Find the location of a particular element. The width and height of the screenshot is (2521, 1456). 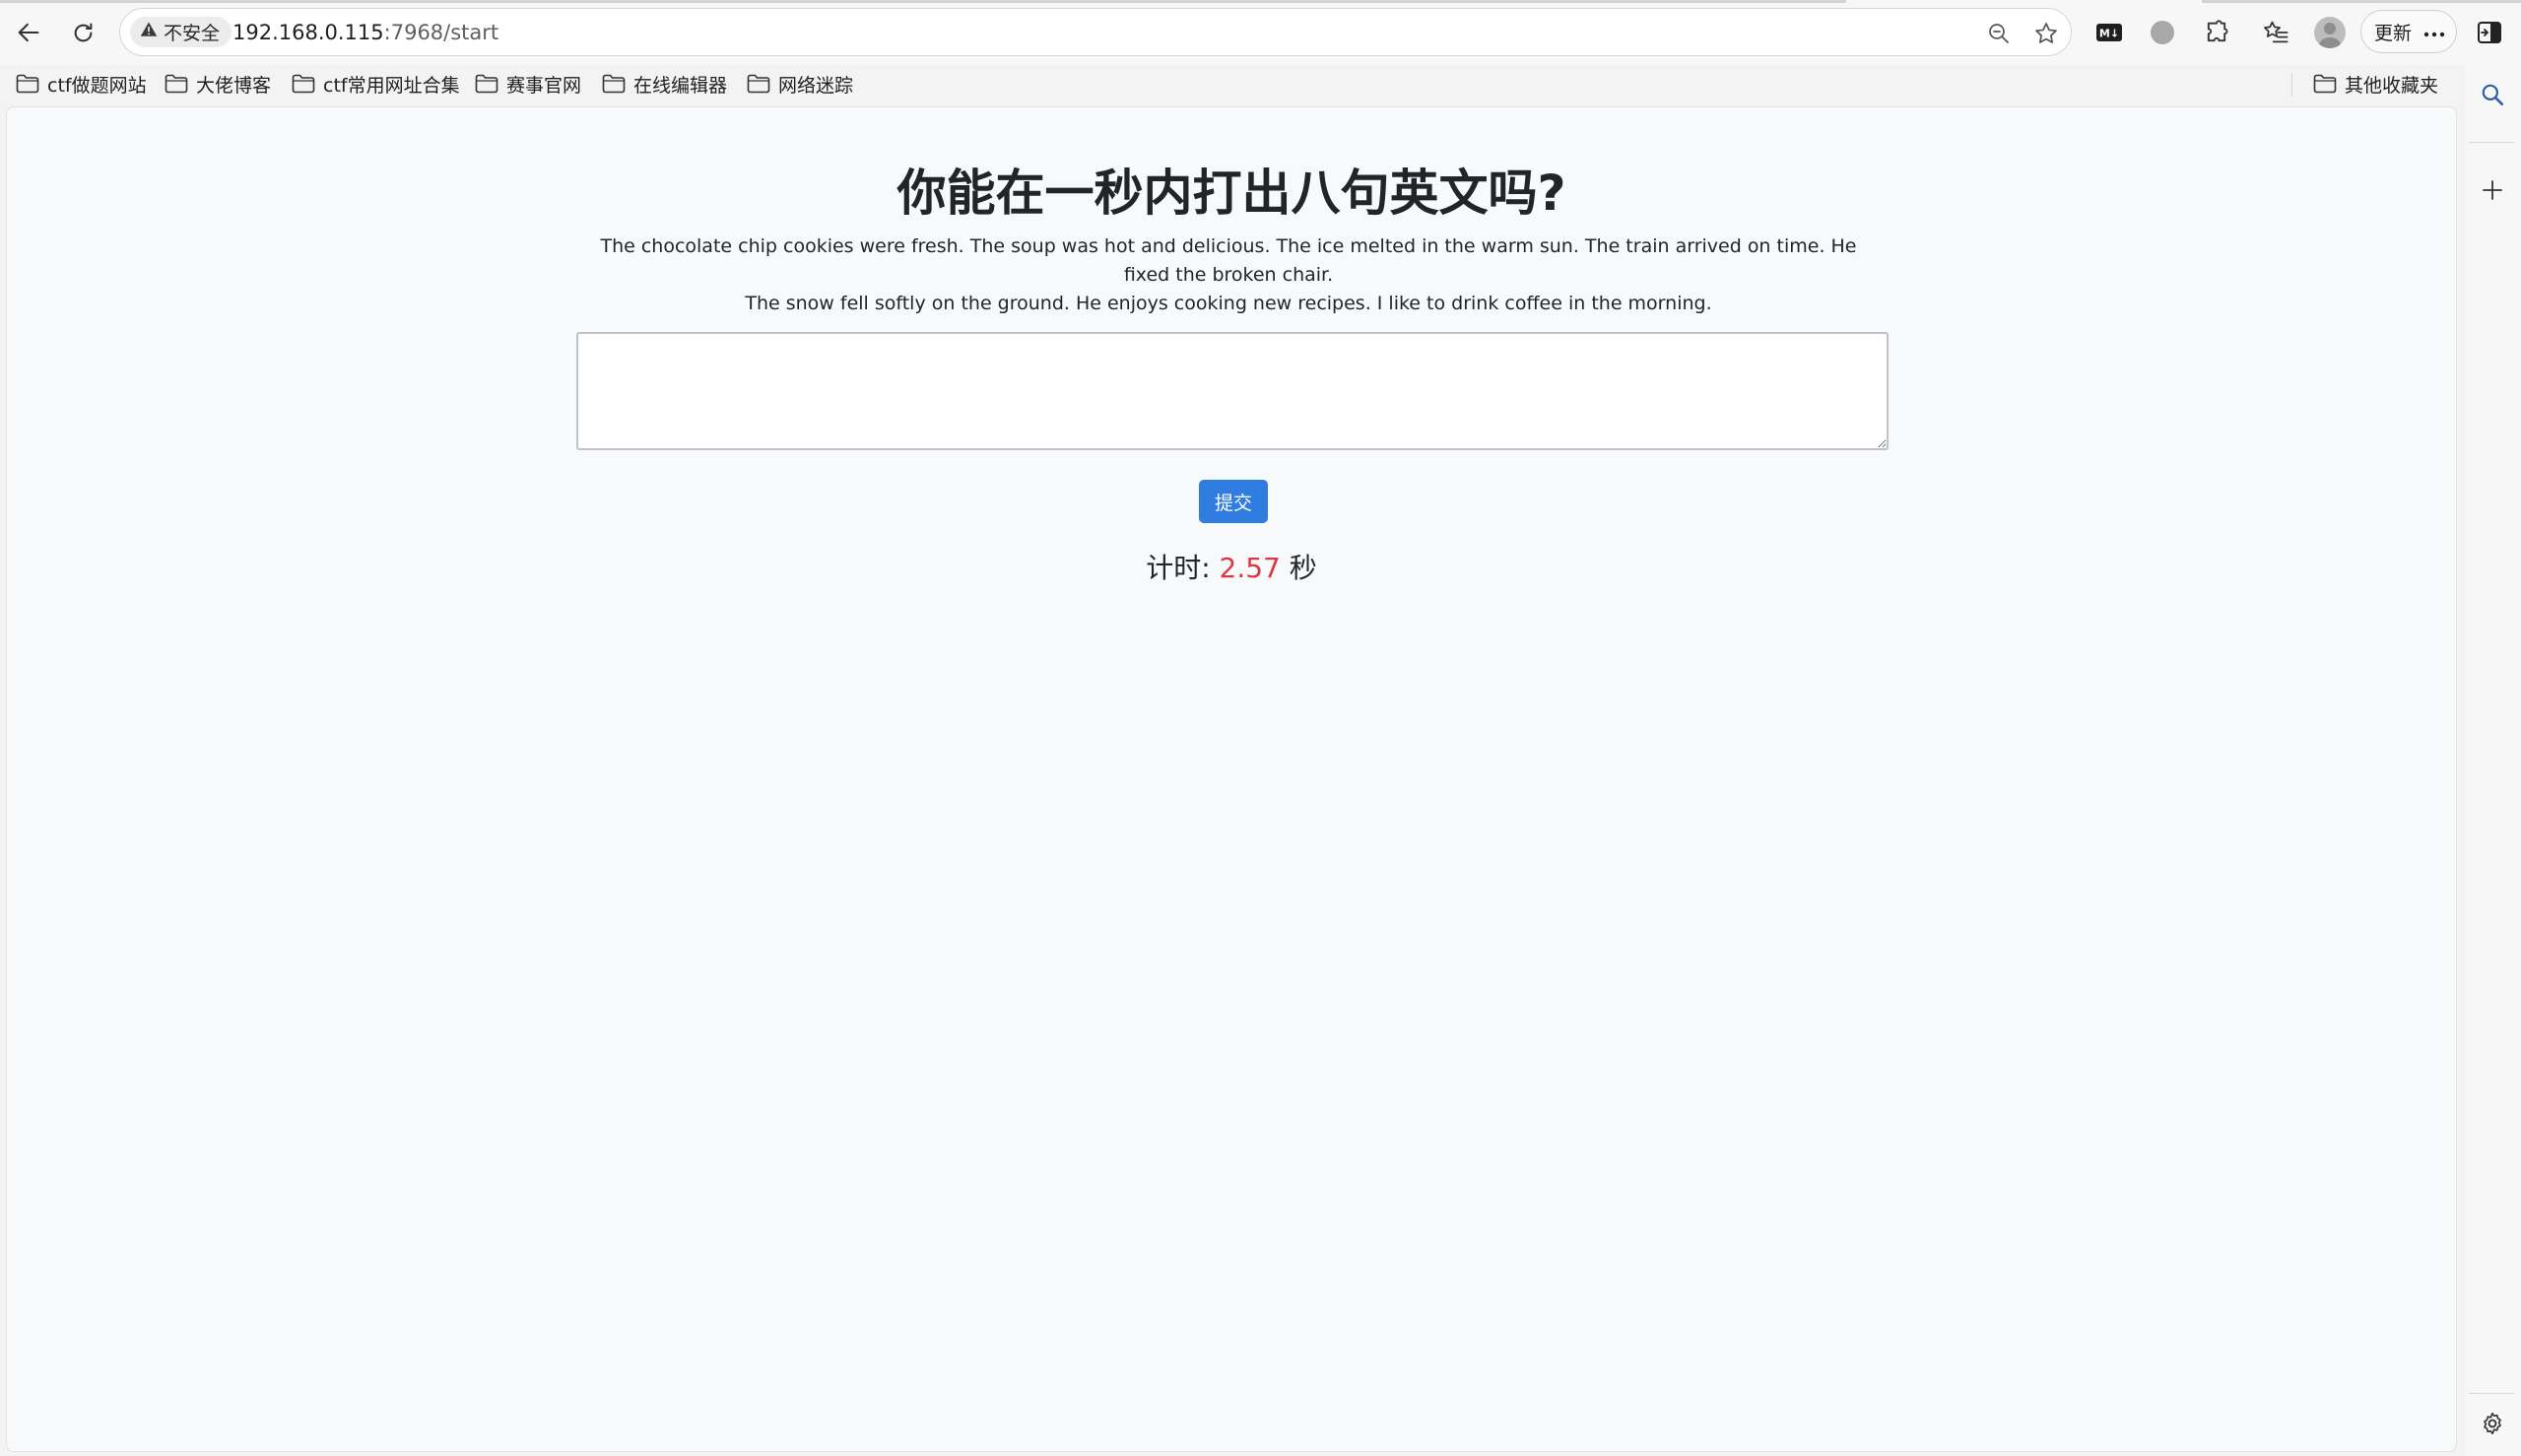

bookmark-contests: 赛事官网 is located at coordinates (528, 84).